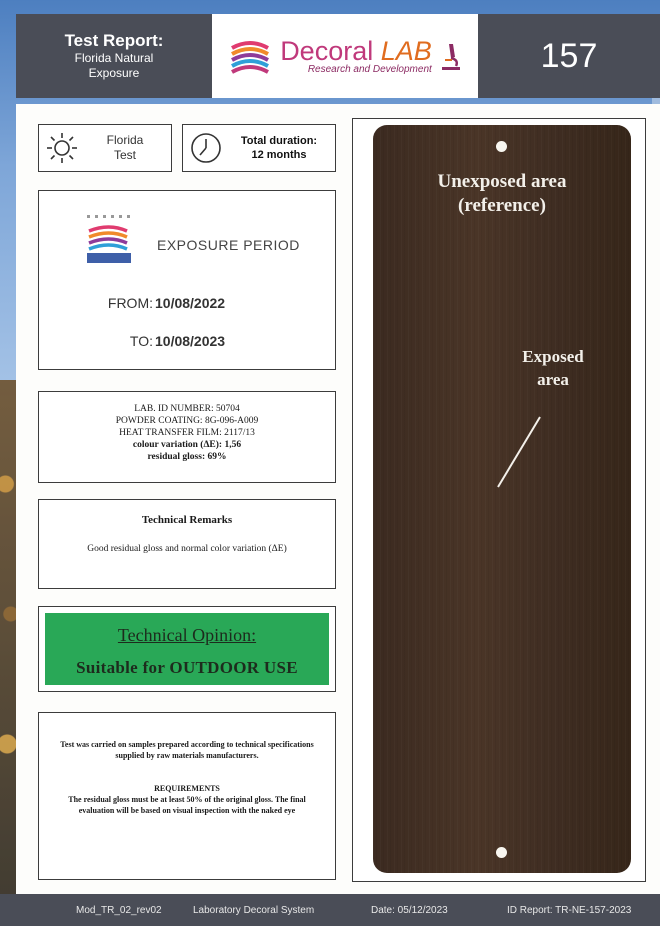 This screenshot has width=660, height=926. Describe the element at coordinates (190, 341) in the screenshot. I see `to-date: 10/08/2023` at that location.